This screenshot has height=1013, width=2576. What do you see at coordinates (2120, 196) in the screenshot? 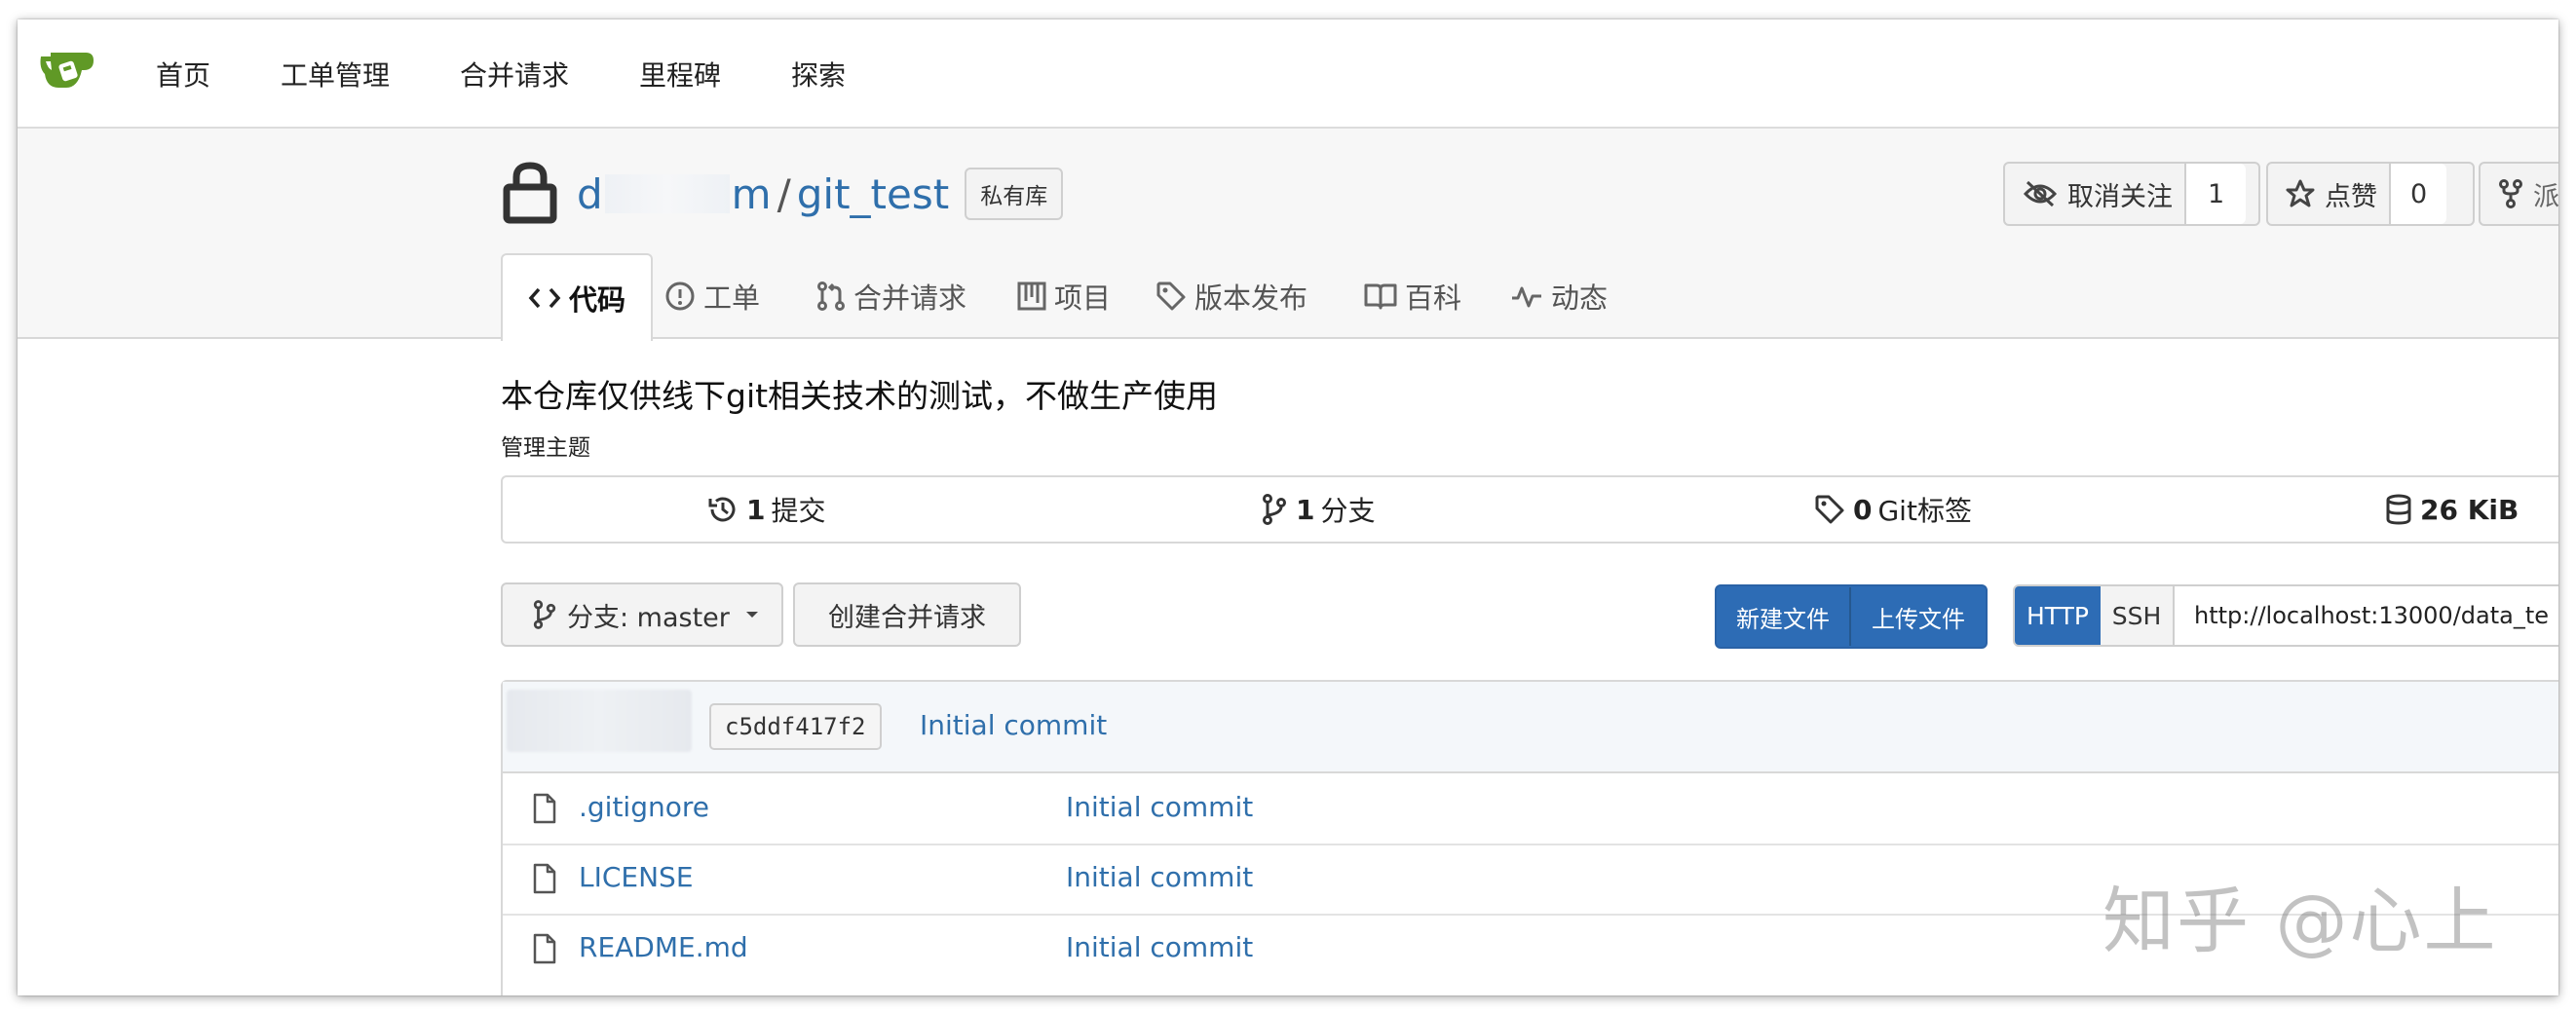
I see `watch-label: 取消关注` at bounding box center [2120, 196].